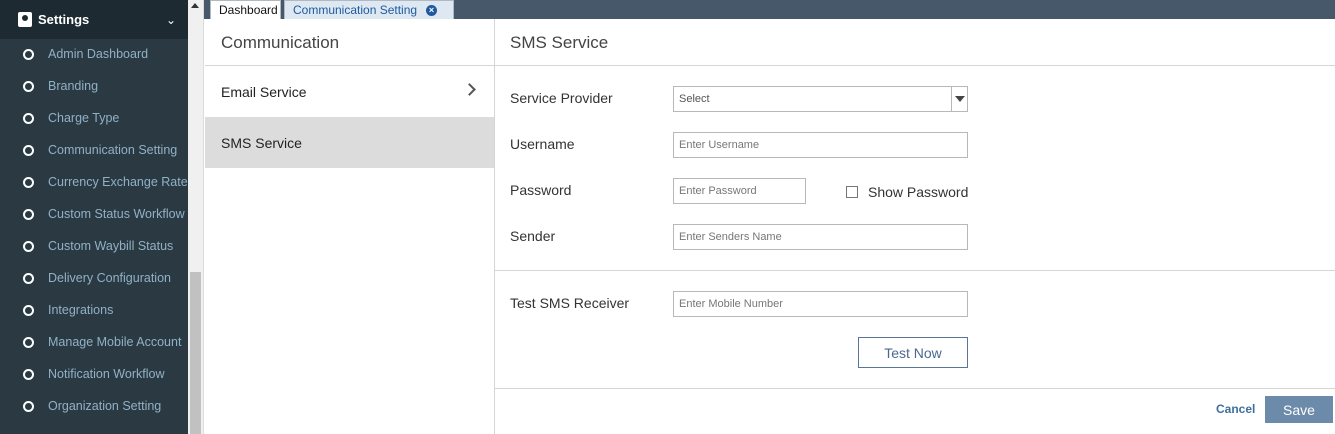 The width and height of the screenshot is (1335, 434). I want to click on tab-dashboard: Dashboard, so click(245, 9).